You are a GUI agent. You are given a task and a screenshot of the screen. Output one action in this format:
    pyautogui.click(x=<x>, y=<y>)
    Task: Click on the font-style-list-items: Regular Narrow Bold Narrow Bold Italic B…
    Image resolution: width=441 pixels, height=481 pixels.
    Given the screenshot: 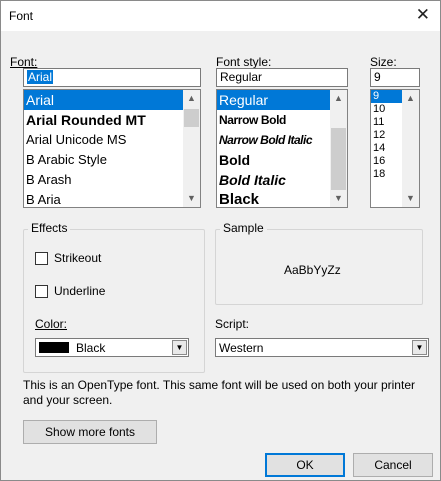 What is the action you would take?
    pyautogui.click(x=274, y=148)
    